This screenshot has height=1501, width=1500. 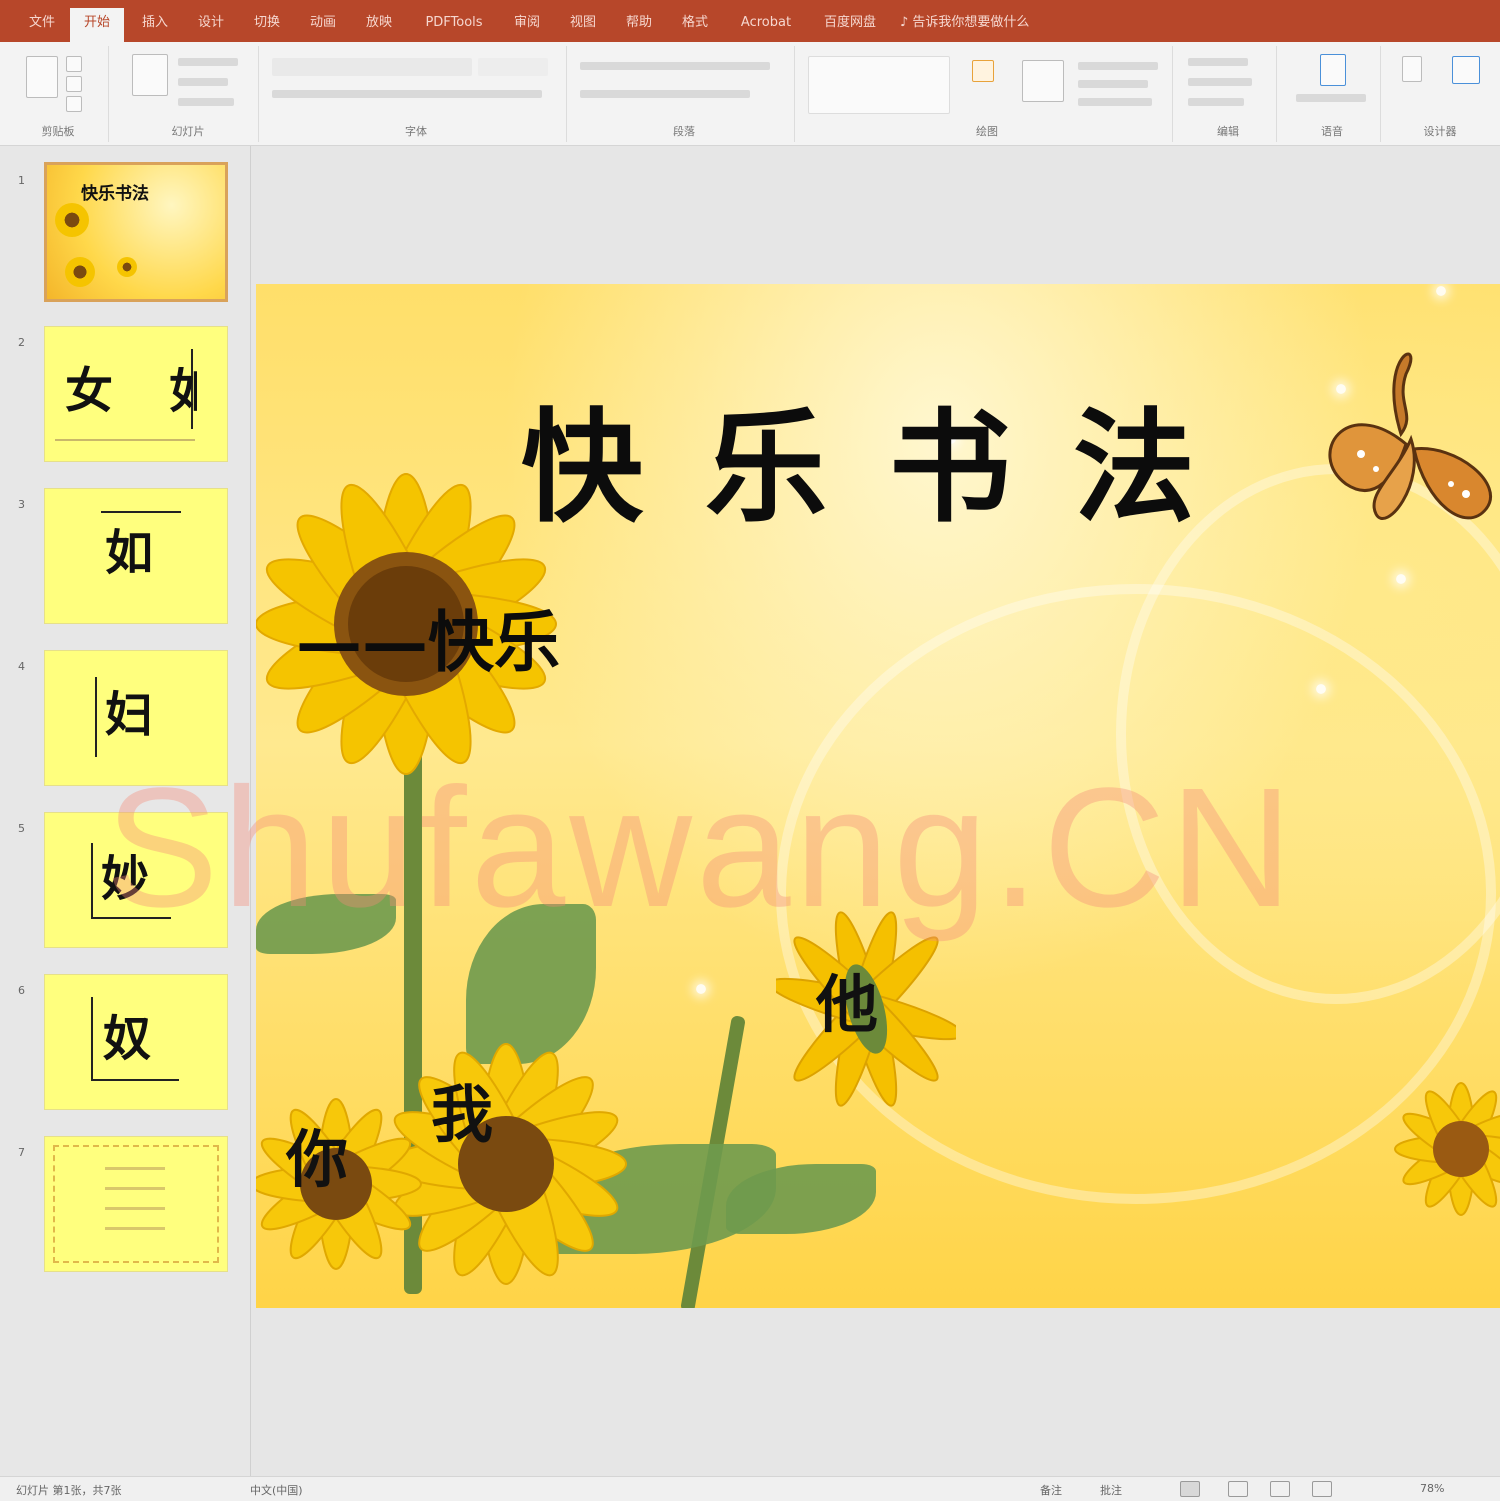 I want to click on format-painter-icon, so click(x=74, y=104).